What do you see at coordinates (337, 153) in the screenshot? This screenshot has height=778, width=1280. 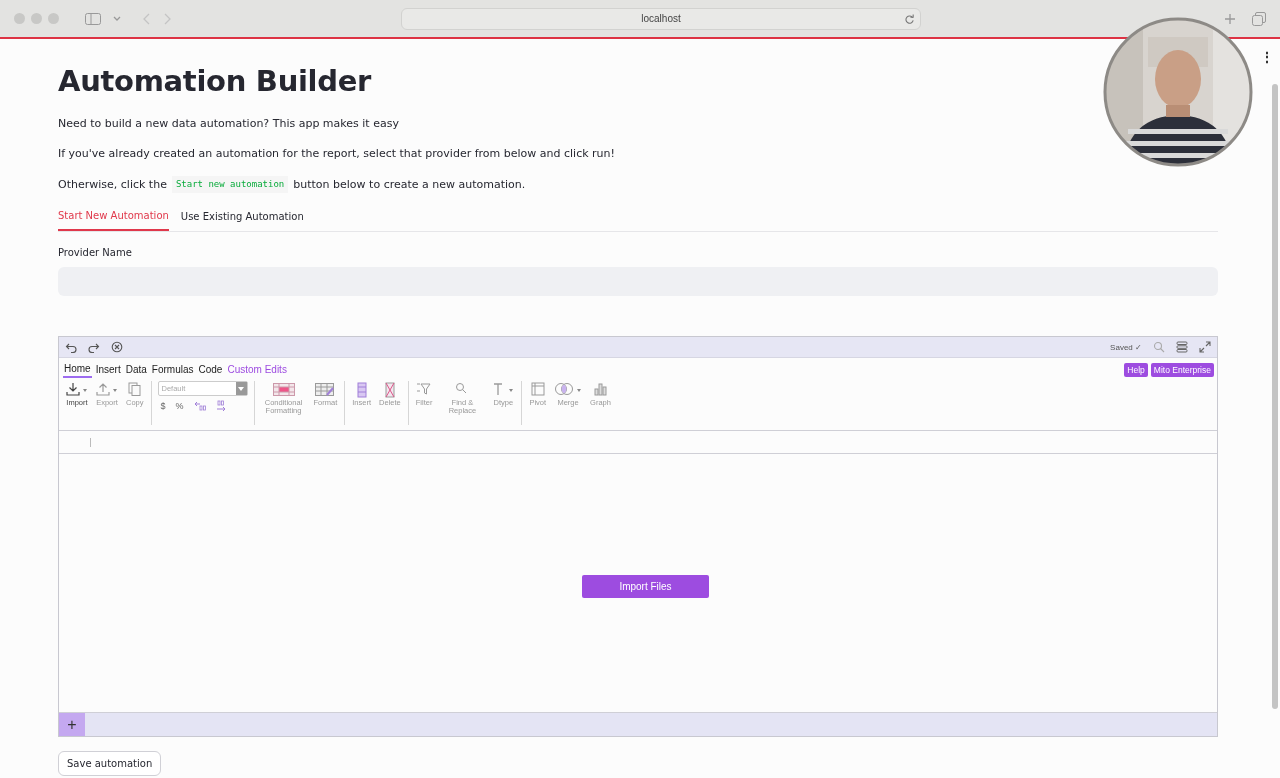 I see `paragraph: If you've already created an automation for the report, select that provider from below and click run!` at bounding box center [337, 153].